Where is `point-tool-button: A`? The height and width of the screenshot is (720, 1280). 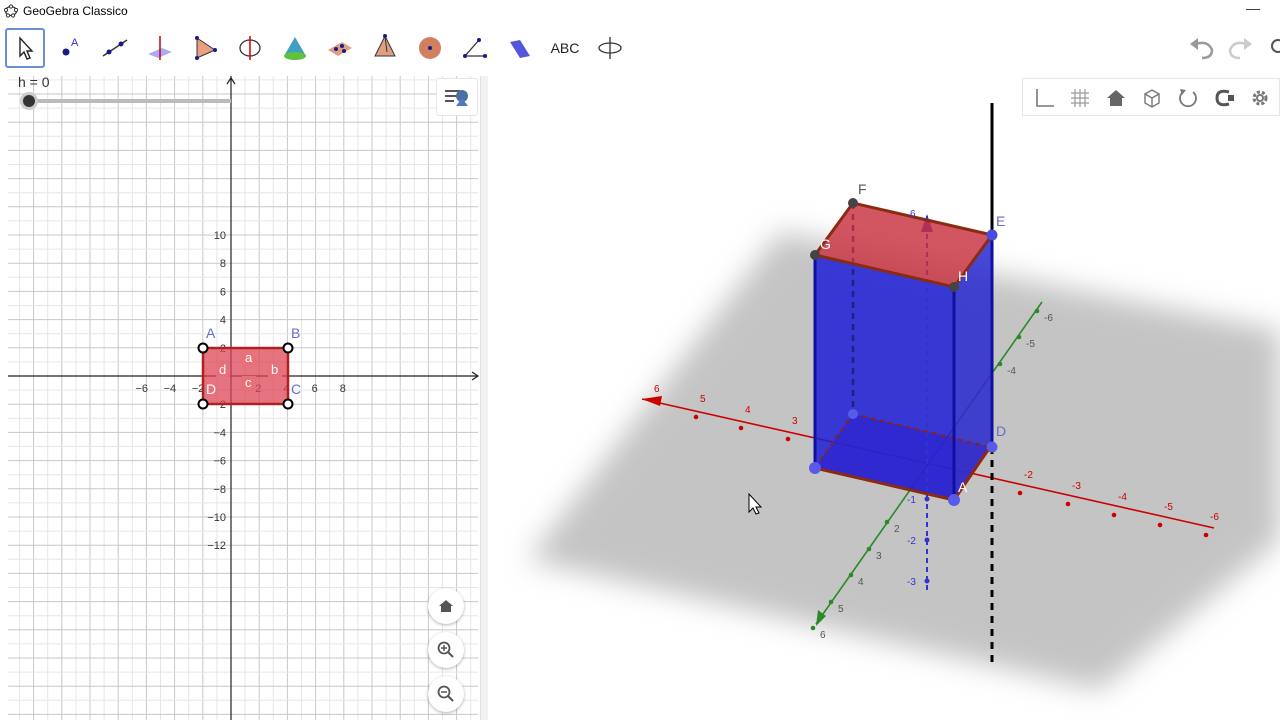
point-tool-button: A is located at coordinates (70, 48).